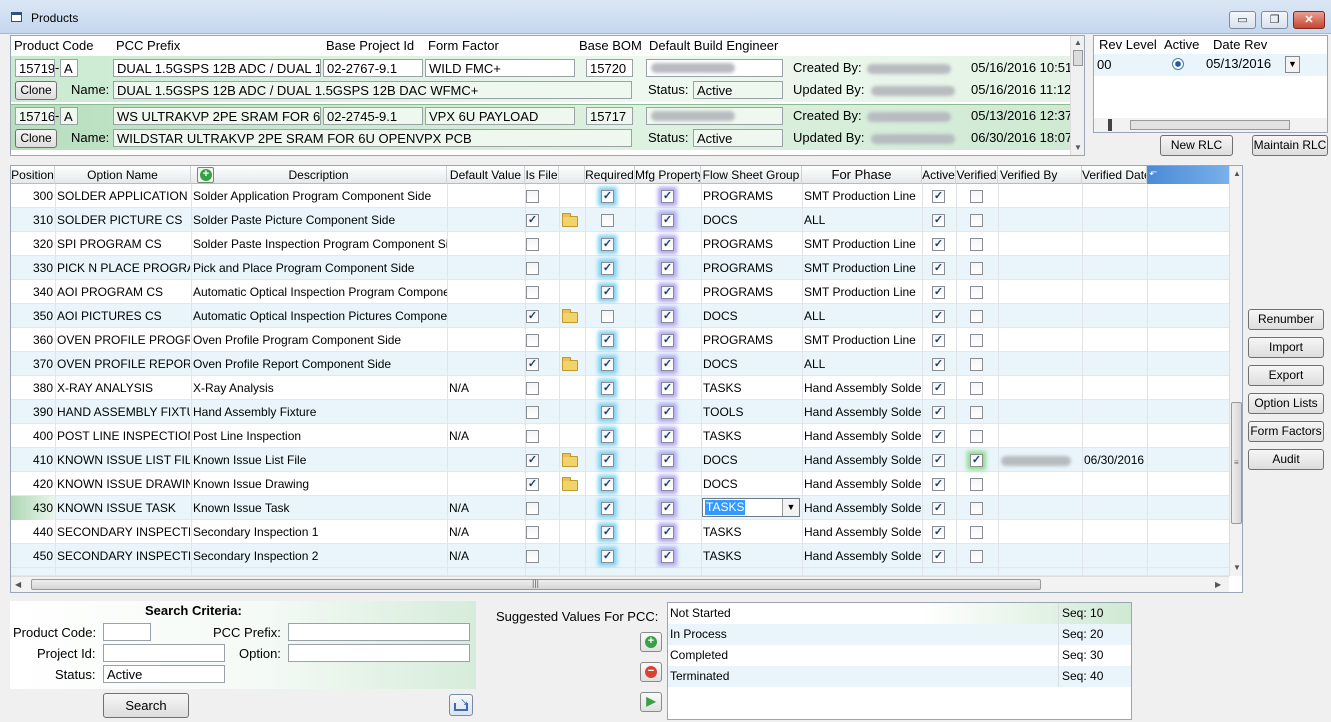  I want to click on search-product-code-input, so click(127, 632).